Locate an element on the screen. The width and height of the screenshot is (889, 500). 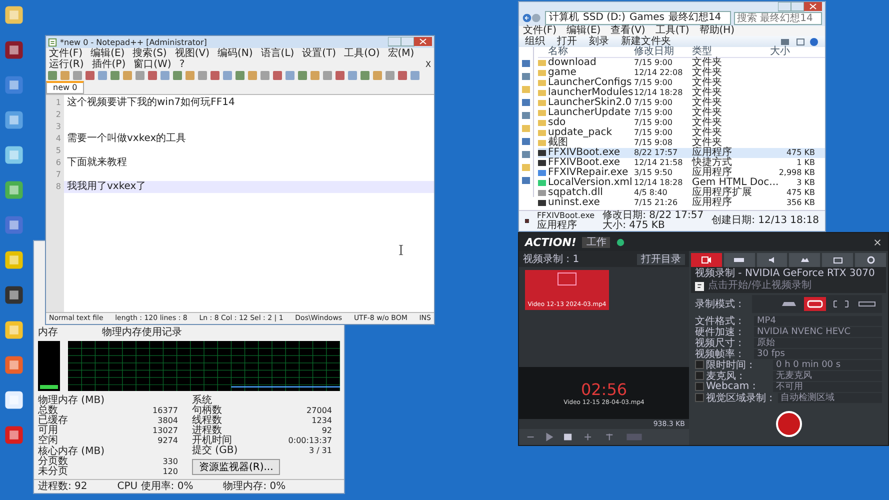
toolbar-button: 刻录 is located at coordinates (599, 41).